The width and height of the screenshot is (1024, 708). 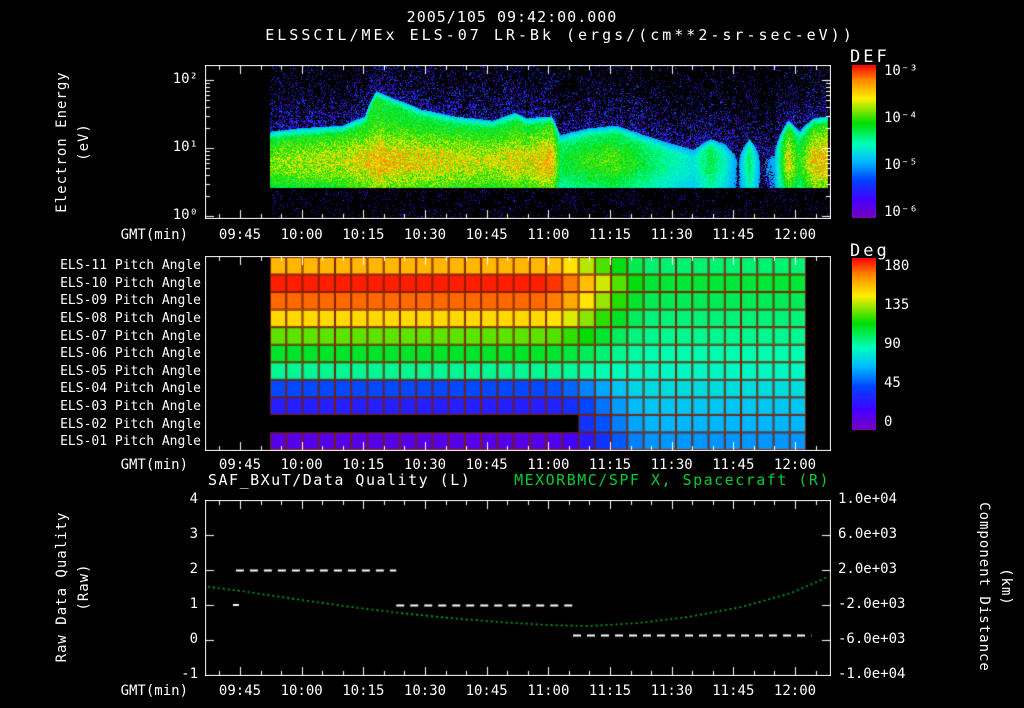 What do you see at coordinates (864, 344) in the screenshot?
I see `deg-colorbar` at bounding box center [864, 344].